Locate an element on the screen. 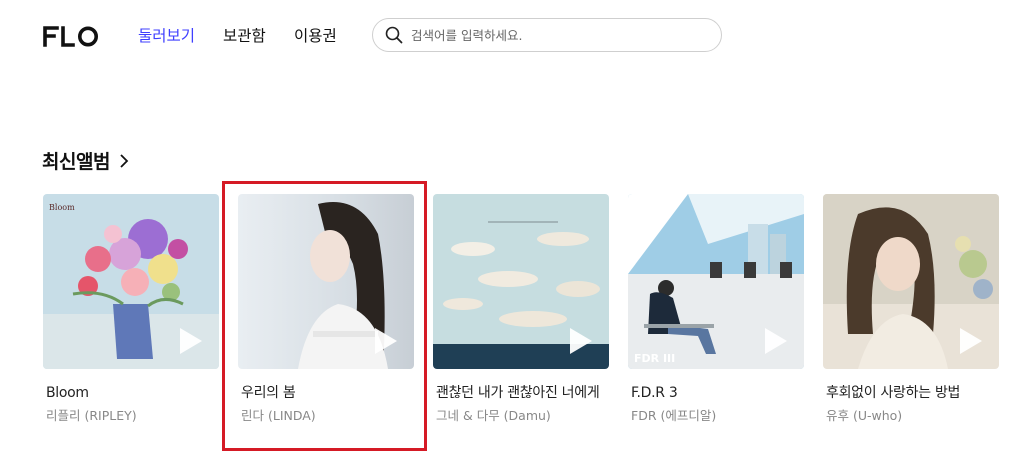 The height and width of the screenshot is (467, 1016). nav-subscription: 이용권 is located at coordinates (315, 35).